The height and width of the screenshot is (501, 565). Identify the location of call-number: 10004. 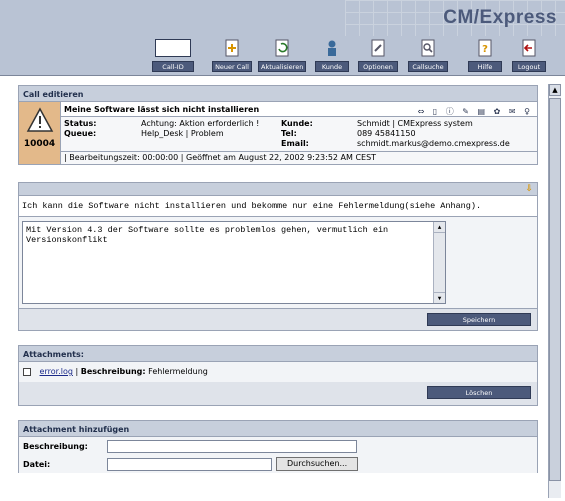
(39, 144).